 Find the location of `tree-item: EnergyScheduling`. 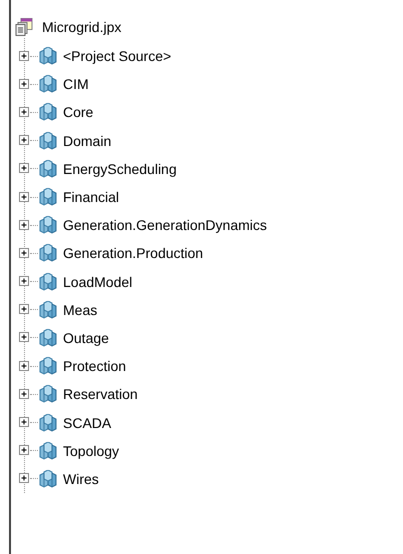

tree-item: EnergyScheduling is located at coordinates (120, 168).